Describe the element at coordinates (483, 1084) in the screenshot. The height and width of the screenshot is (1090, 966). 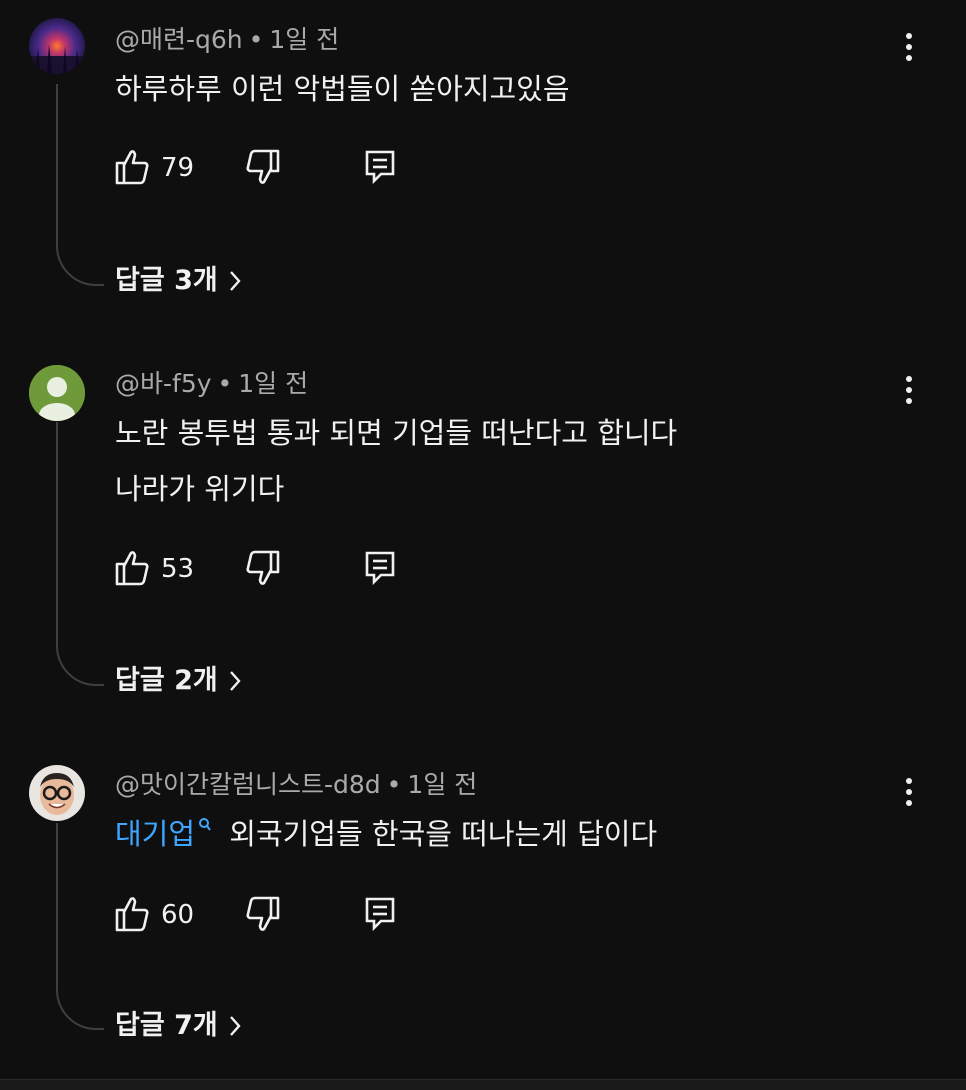
I see `bottom-divider` at that location.